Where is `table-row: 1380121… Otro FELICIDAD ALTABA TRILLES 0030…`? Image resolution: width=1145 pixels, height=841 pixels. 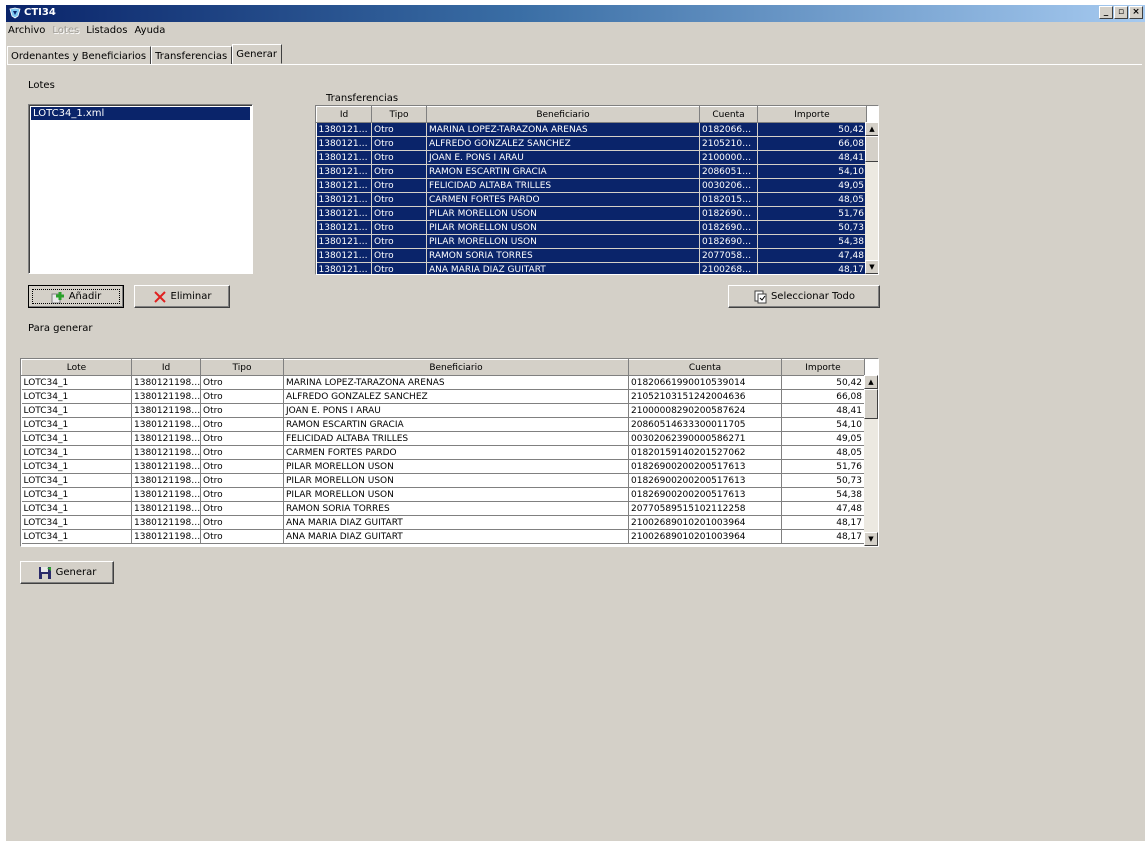 table-row: 1380121… Otro FELICIDAD ALTABA TRILLES 0030… is located at coordinates (591, 185).